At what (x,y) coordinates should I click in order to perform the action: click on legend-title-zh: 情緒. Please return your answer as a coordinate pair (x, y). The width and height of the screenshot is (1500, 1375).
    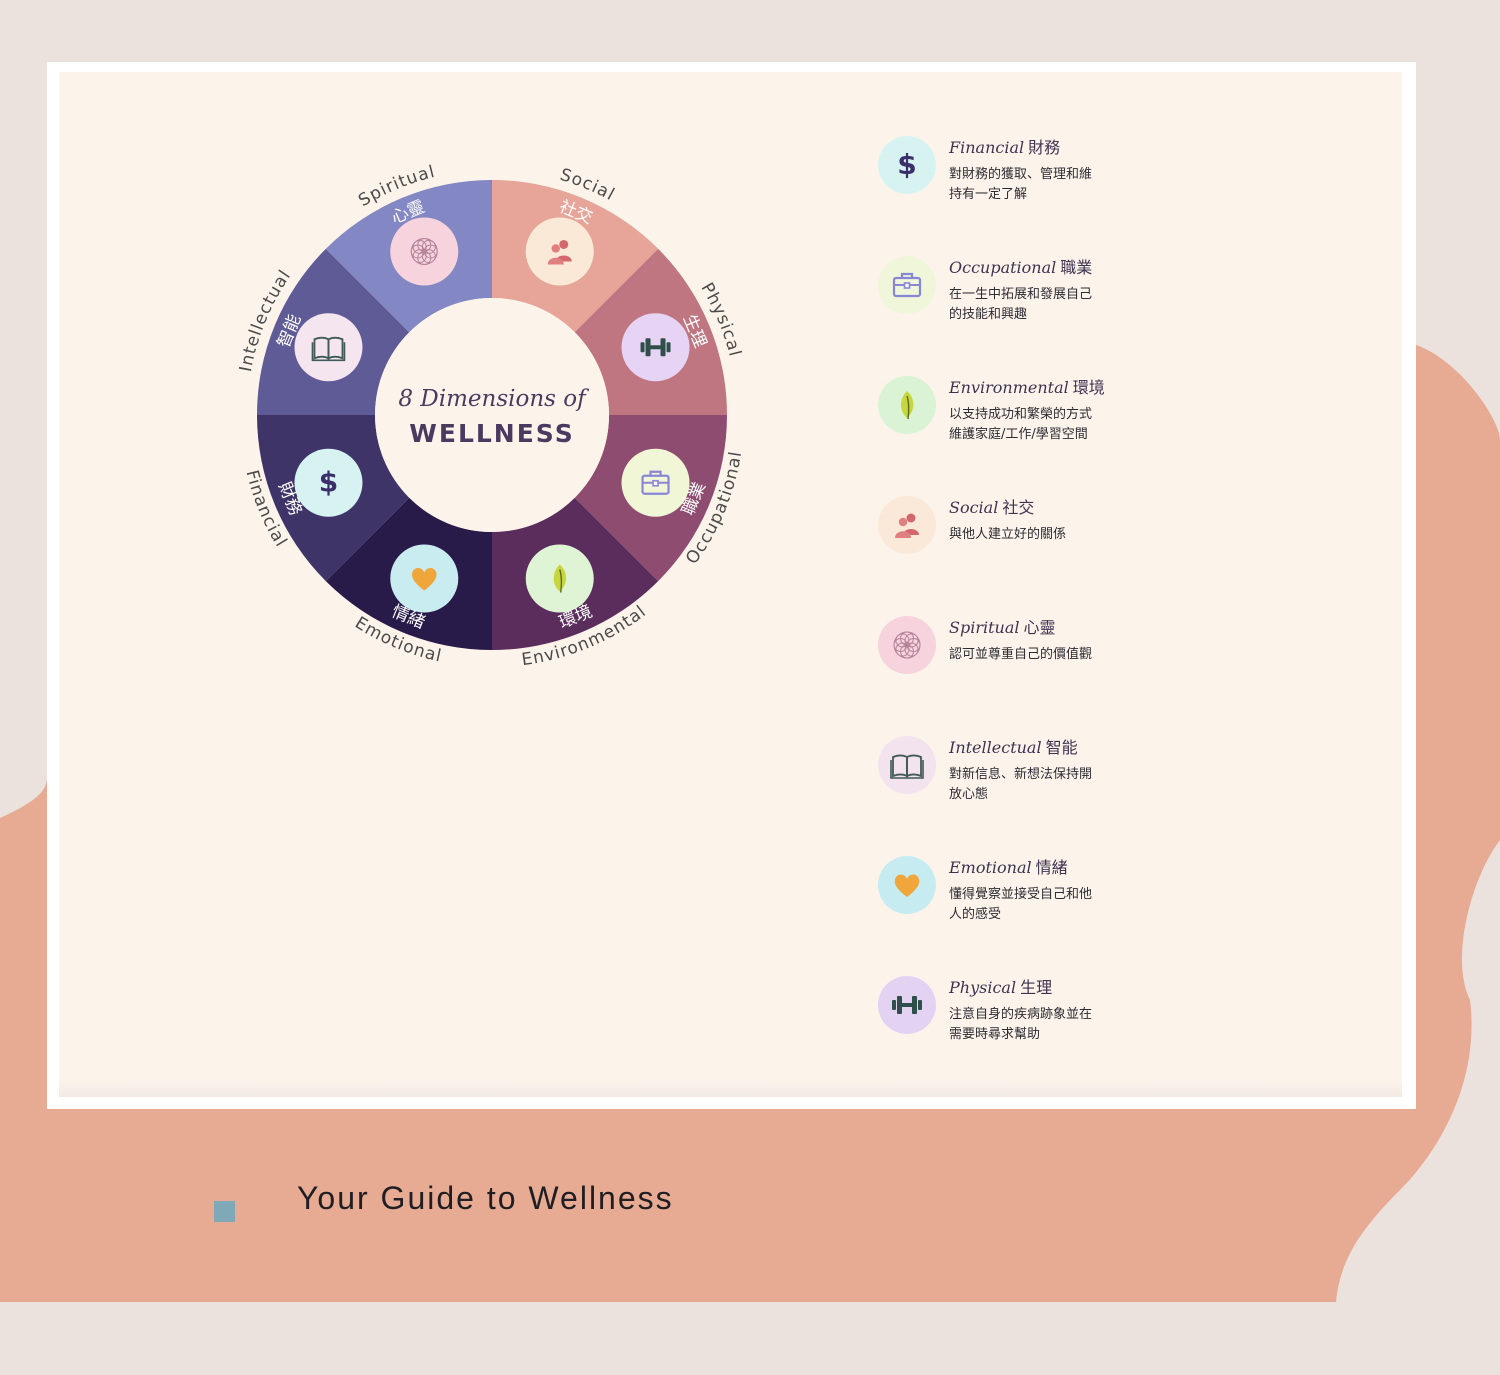
    Looking at the image, I should click on (1051, 867).